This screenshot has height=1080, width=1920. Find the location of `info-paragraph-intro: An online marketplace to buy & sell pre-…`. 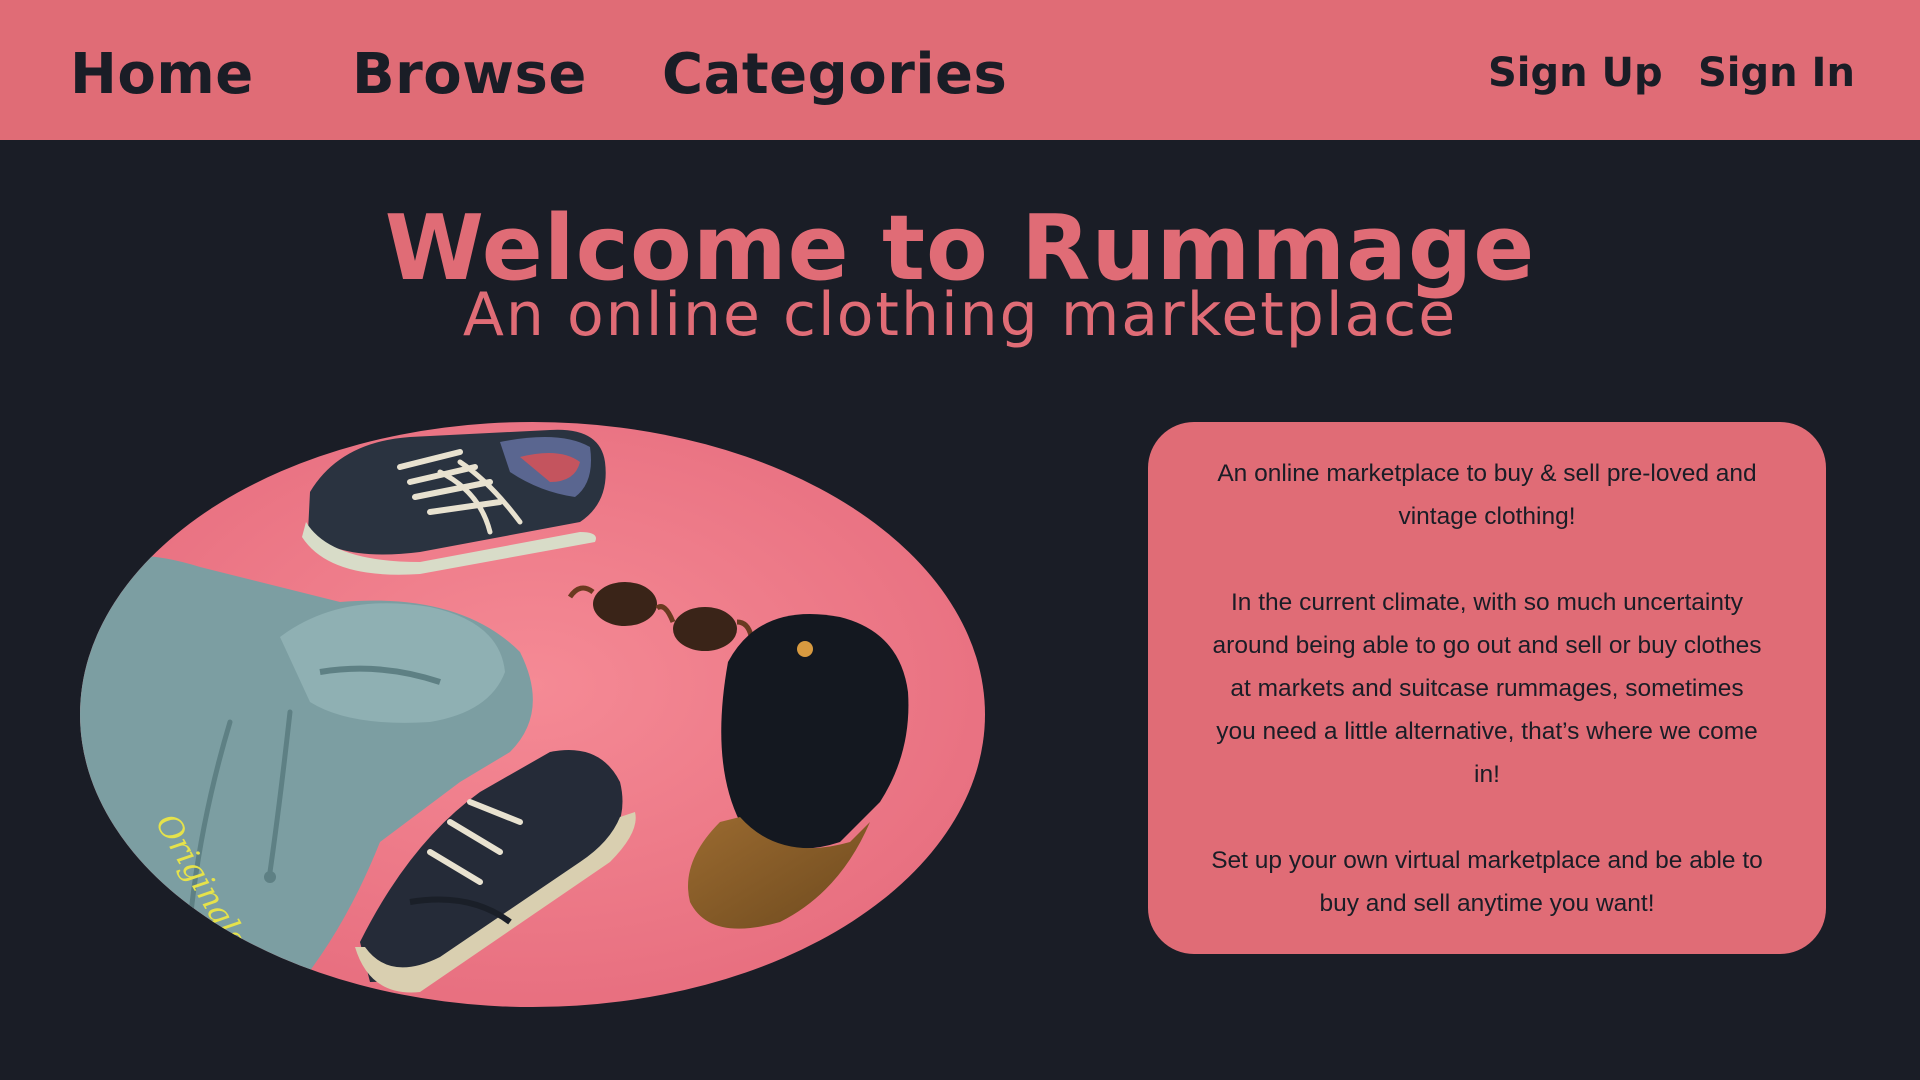

info-paragraph-intro: An online marketplace to buy & sell pre-… is located at coordinates (1487, 495).